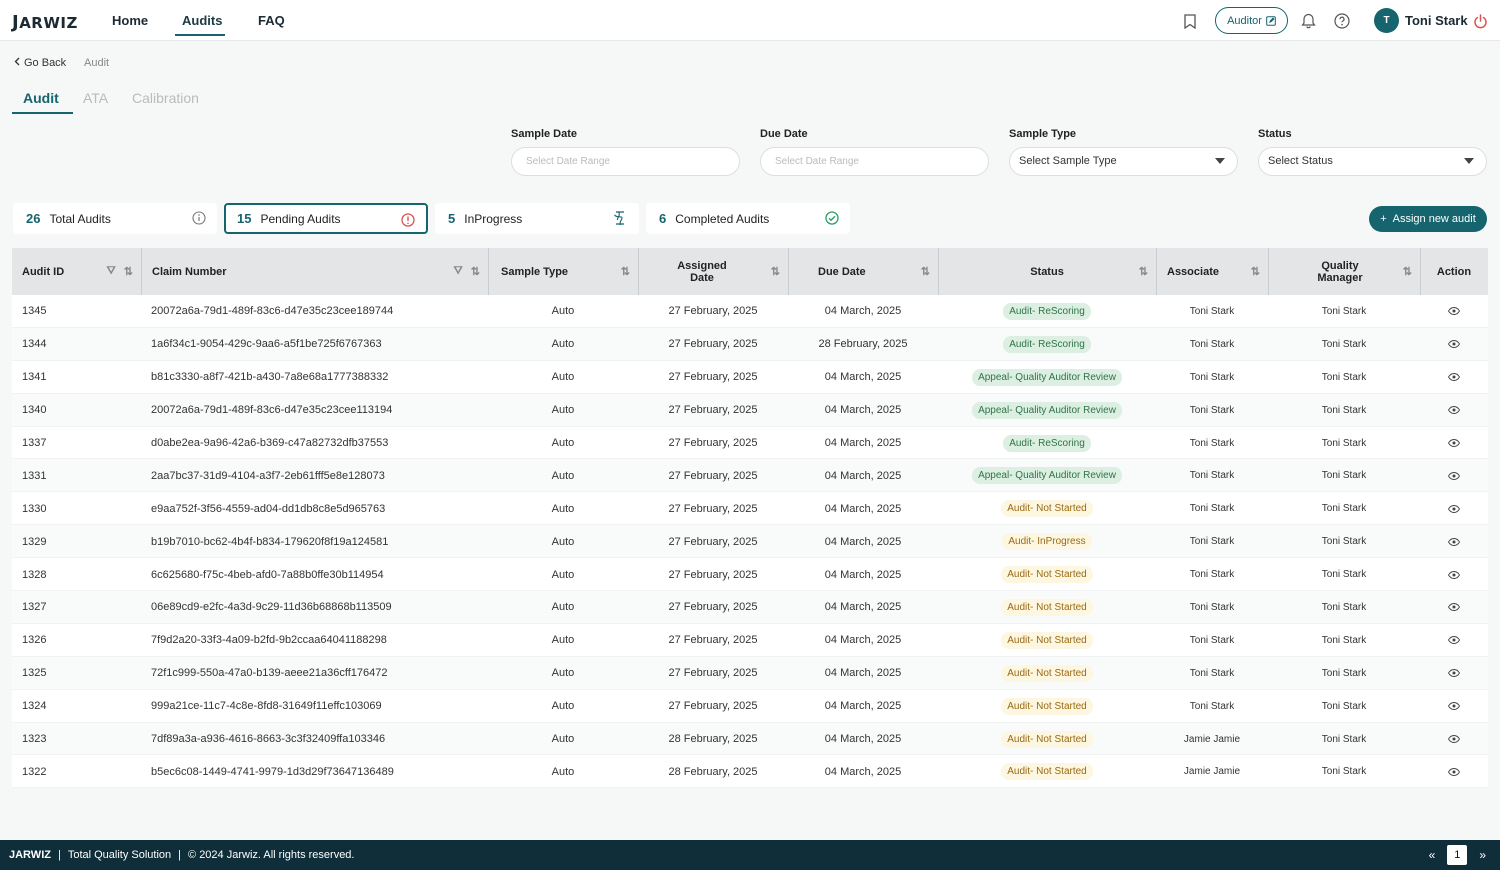  I want to click on stat-label: InProgress, so click(493, 218).